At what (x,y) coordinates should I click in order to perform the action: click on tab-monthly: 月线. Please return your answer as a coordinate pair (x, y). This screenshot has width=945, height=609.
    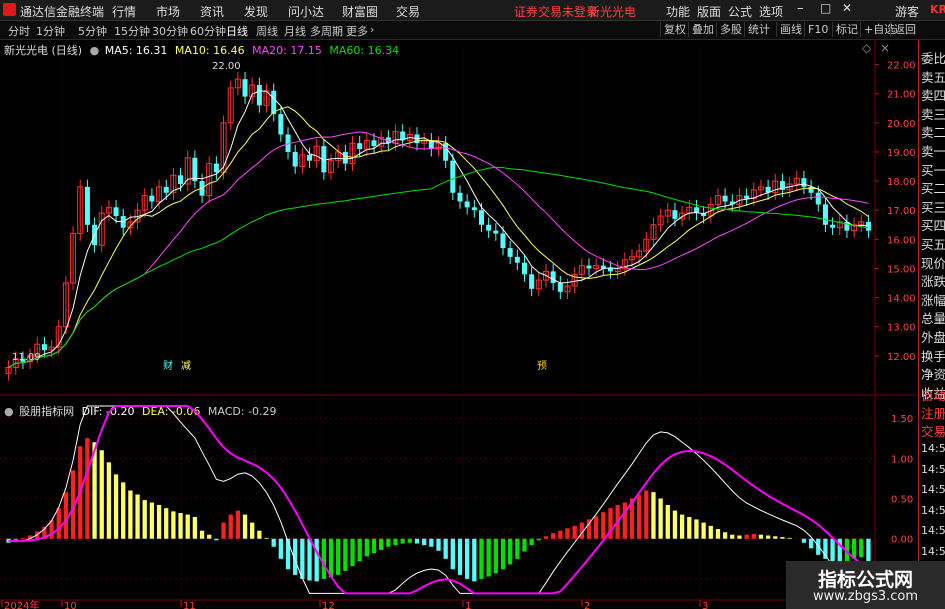
    Looking at the image, I should click on (295, 31).